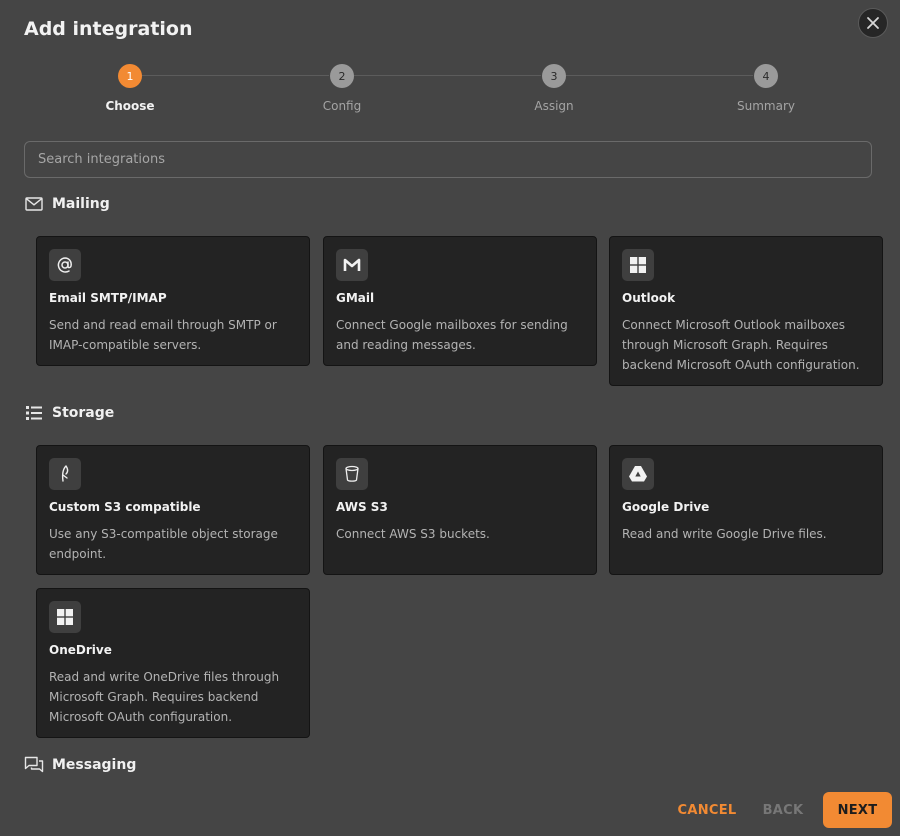  I want to click on card-title: GMail, so click(355, 298).